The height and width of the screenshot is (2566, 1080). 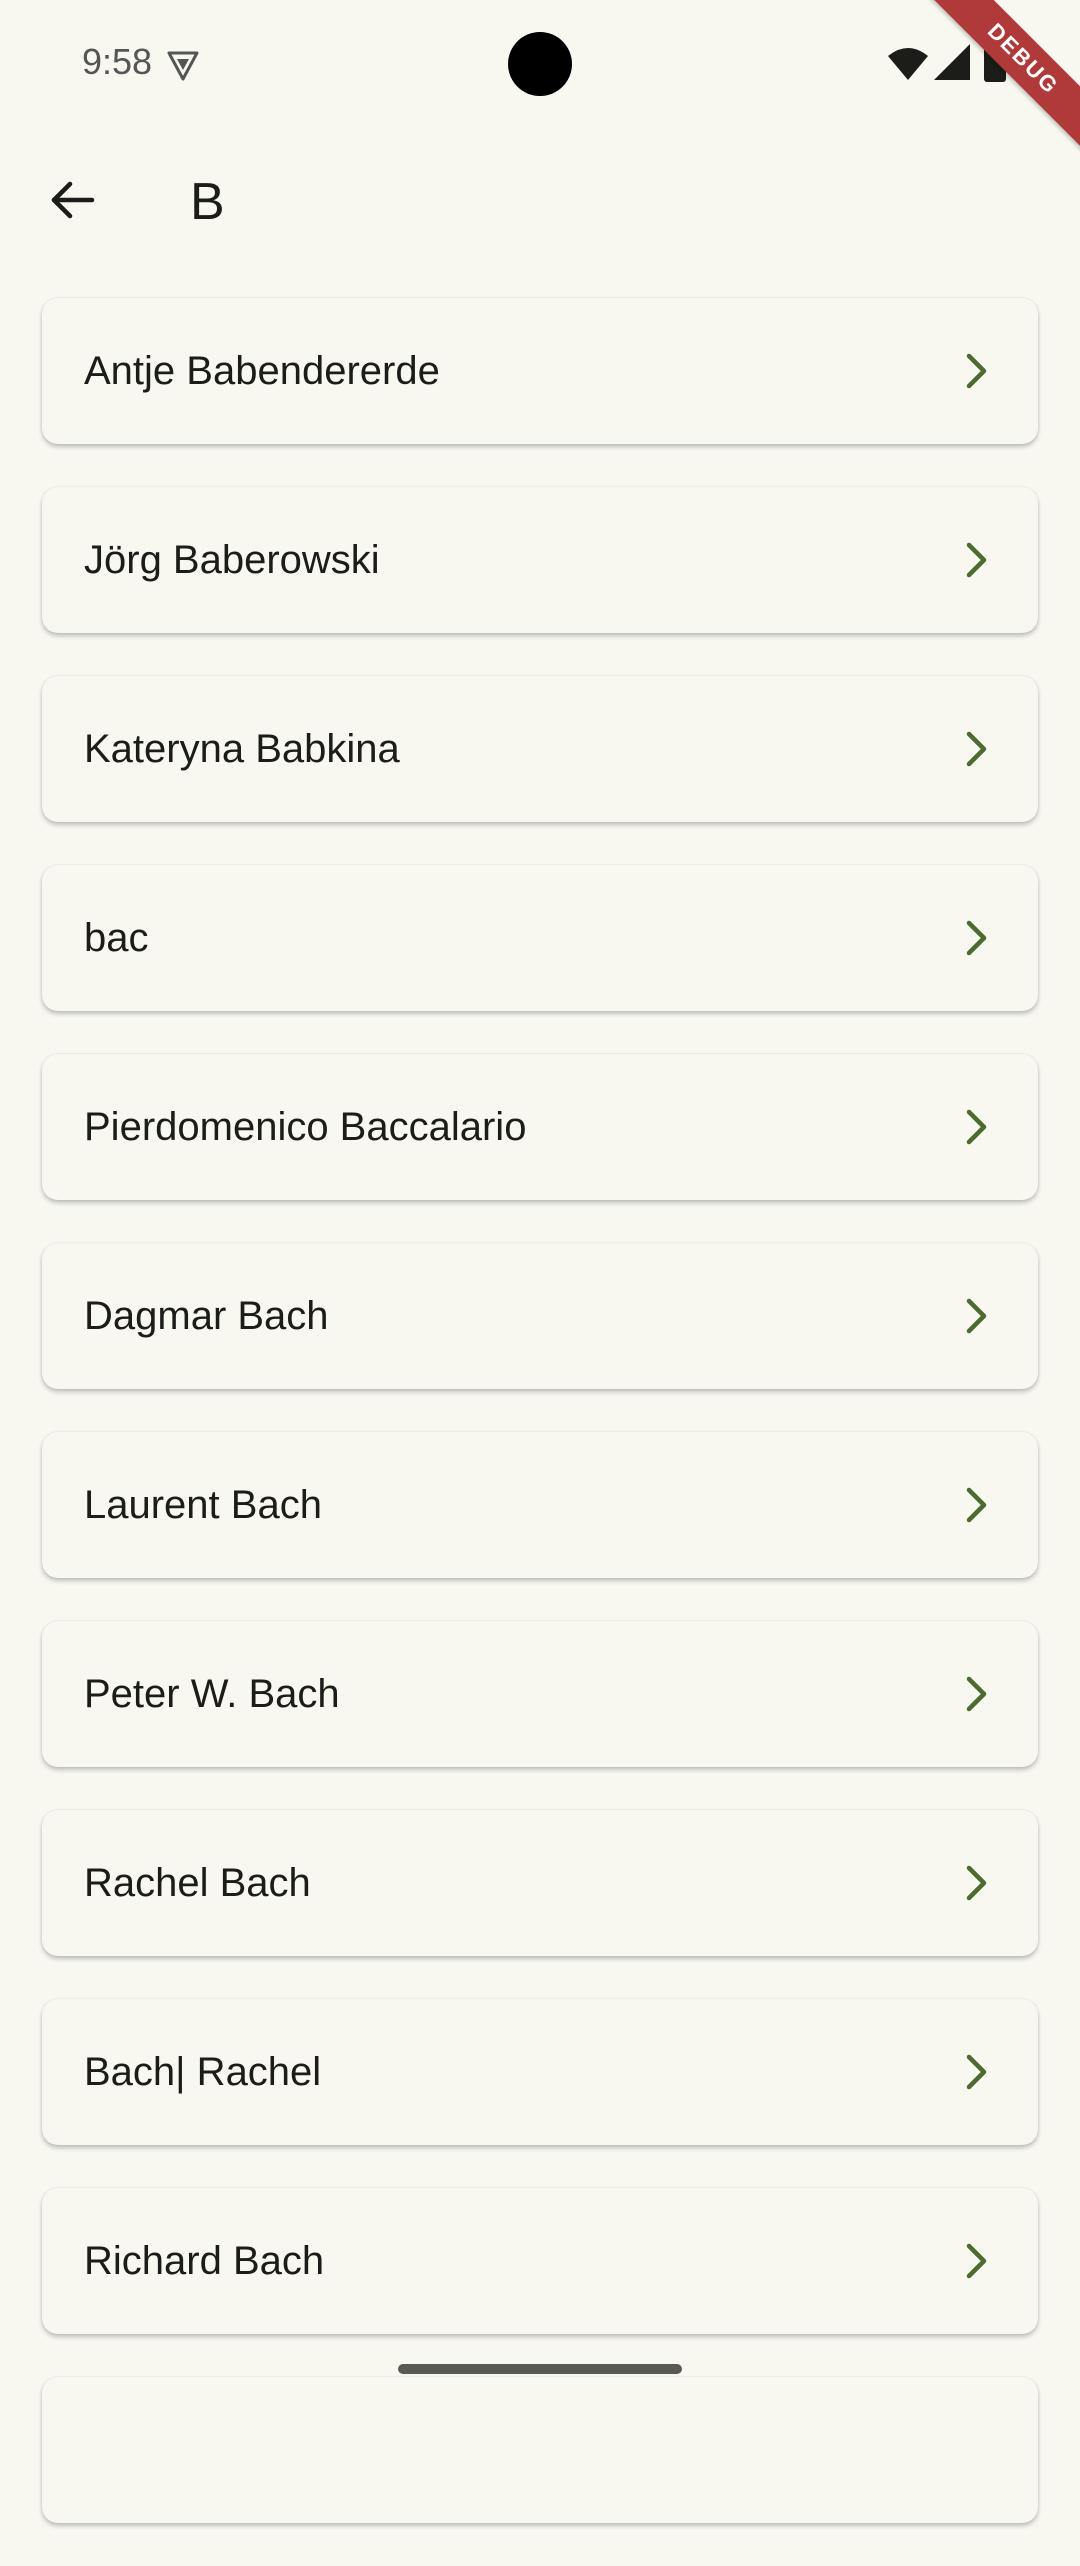 What do you see at coordinates (540, 749) in the screenshot?
I see `list-item: Kateryna Babkina` at bounding box center [540, 749].